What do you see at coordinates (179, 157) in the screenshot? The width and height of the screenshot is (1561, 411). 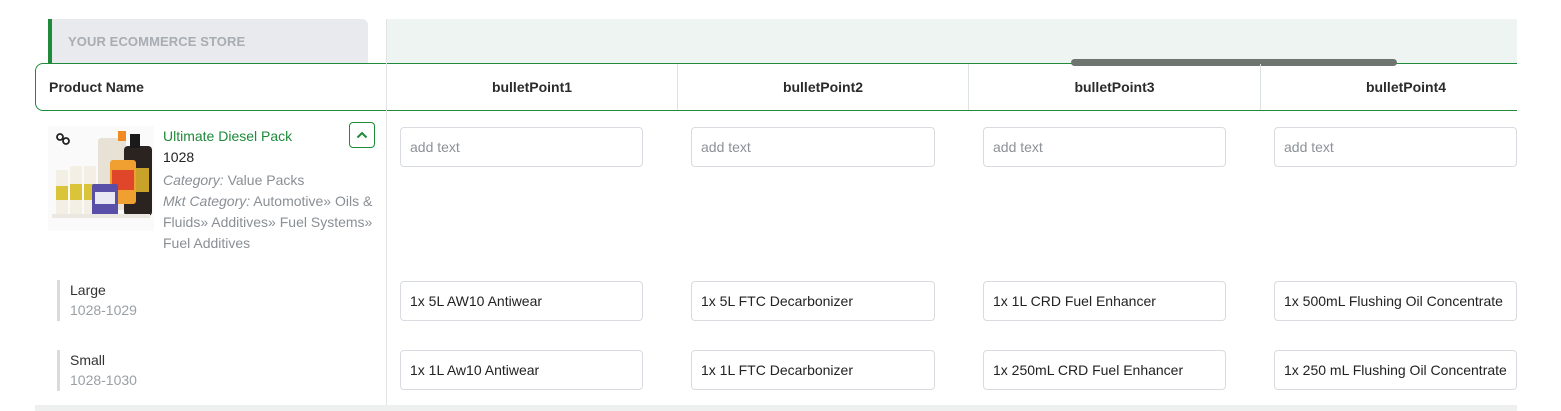 I see `product-sku: 1028` at bounding box center [179, 157].